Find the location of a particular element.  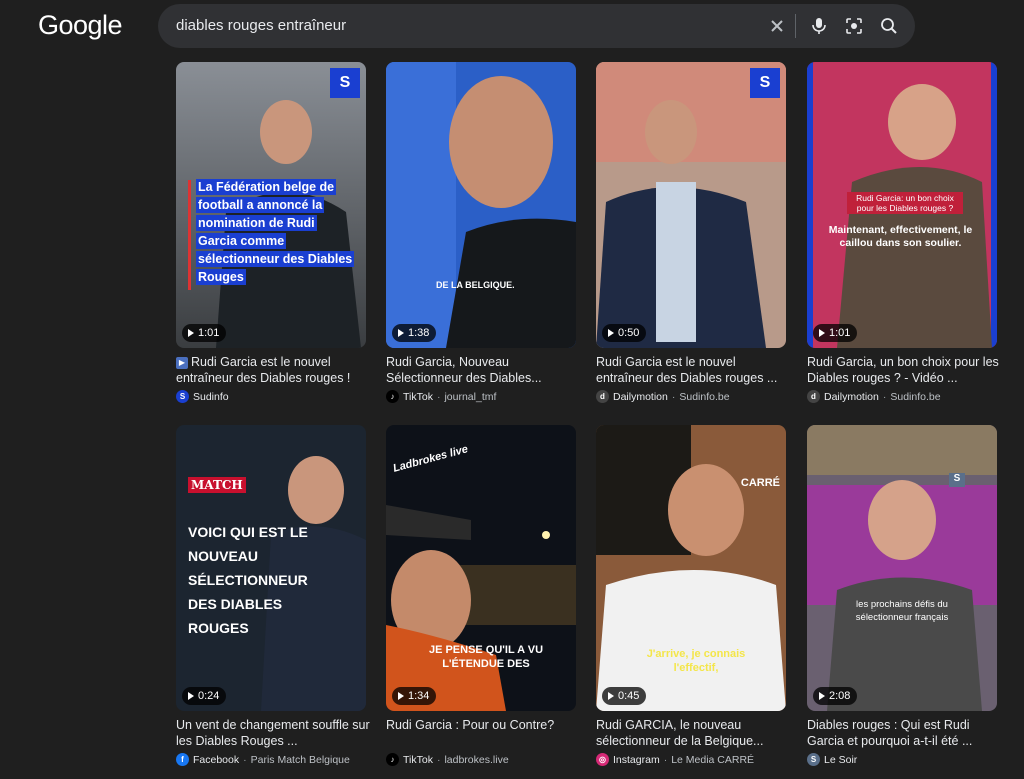

video-source: S Sudinfo is located at coordinates (276, 396).